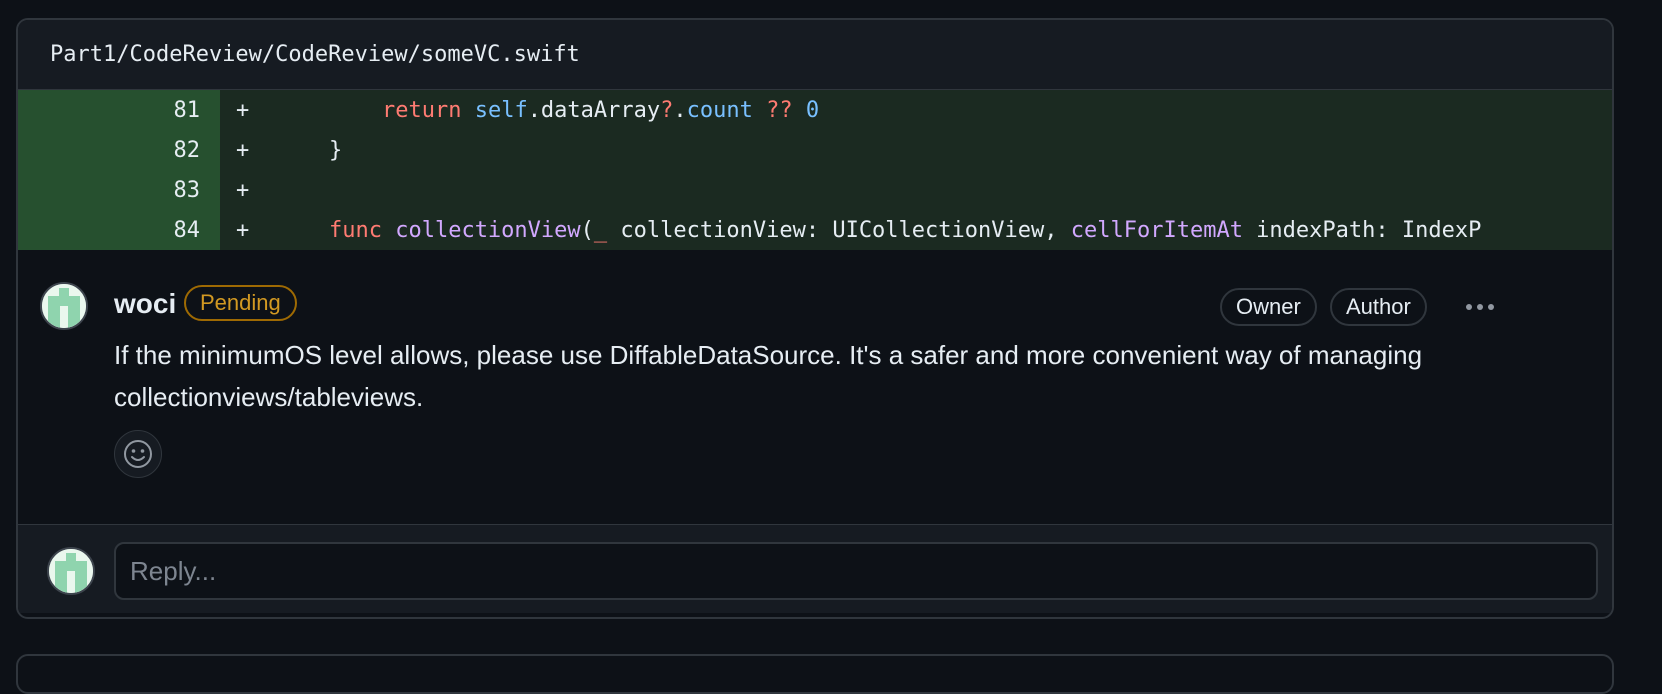  What do you see at coordinates (1378, 307) in the screenshot?
I see `author-badge: Author` at bounding box center [1378, 307].